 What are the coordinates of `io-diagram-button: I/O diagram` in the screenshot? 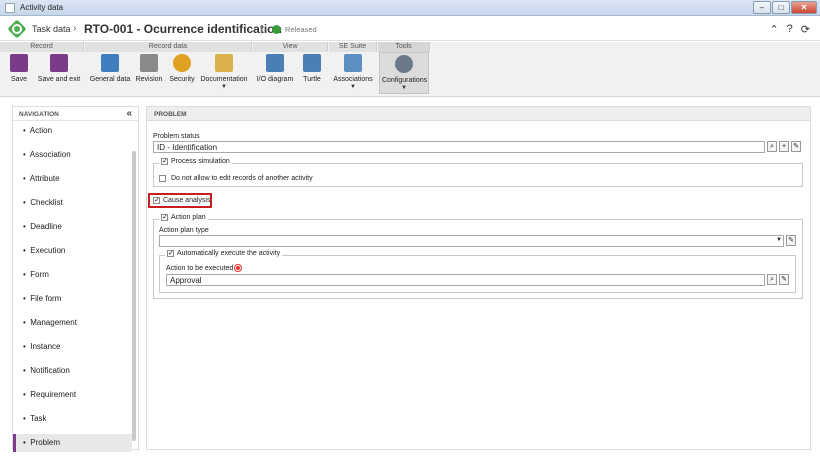 It's located at (275, 68).